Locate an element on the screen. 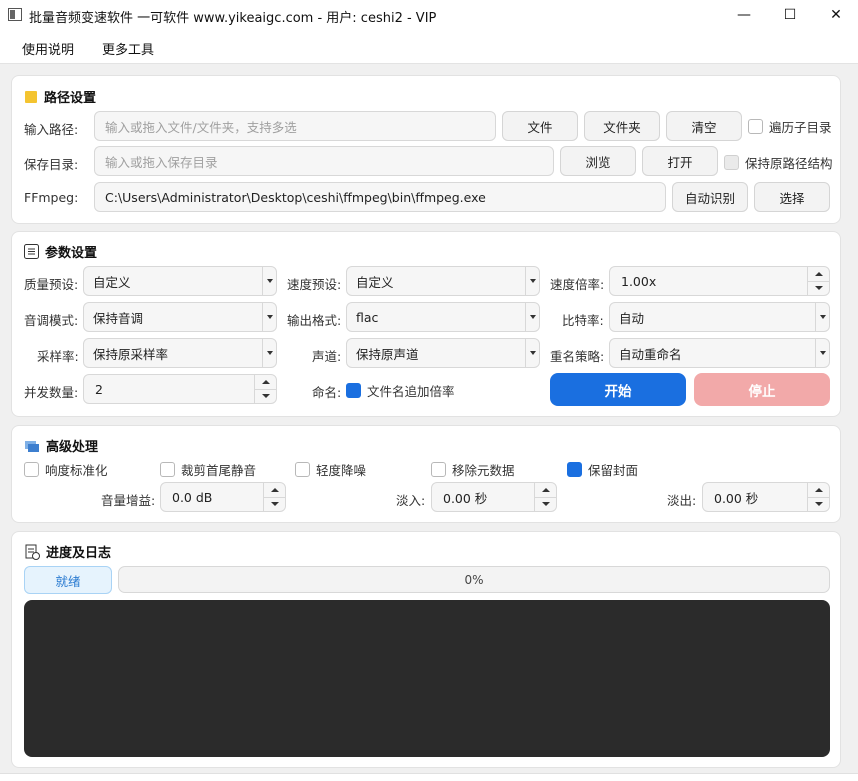  remove-metadata-checkbox: 移除元数据 is located at coordinates (473, 469).